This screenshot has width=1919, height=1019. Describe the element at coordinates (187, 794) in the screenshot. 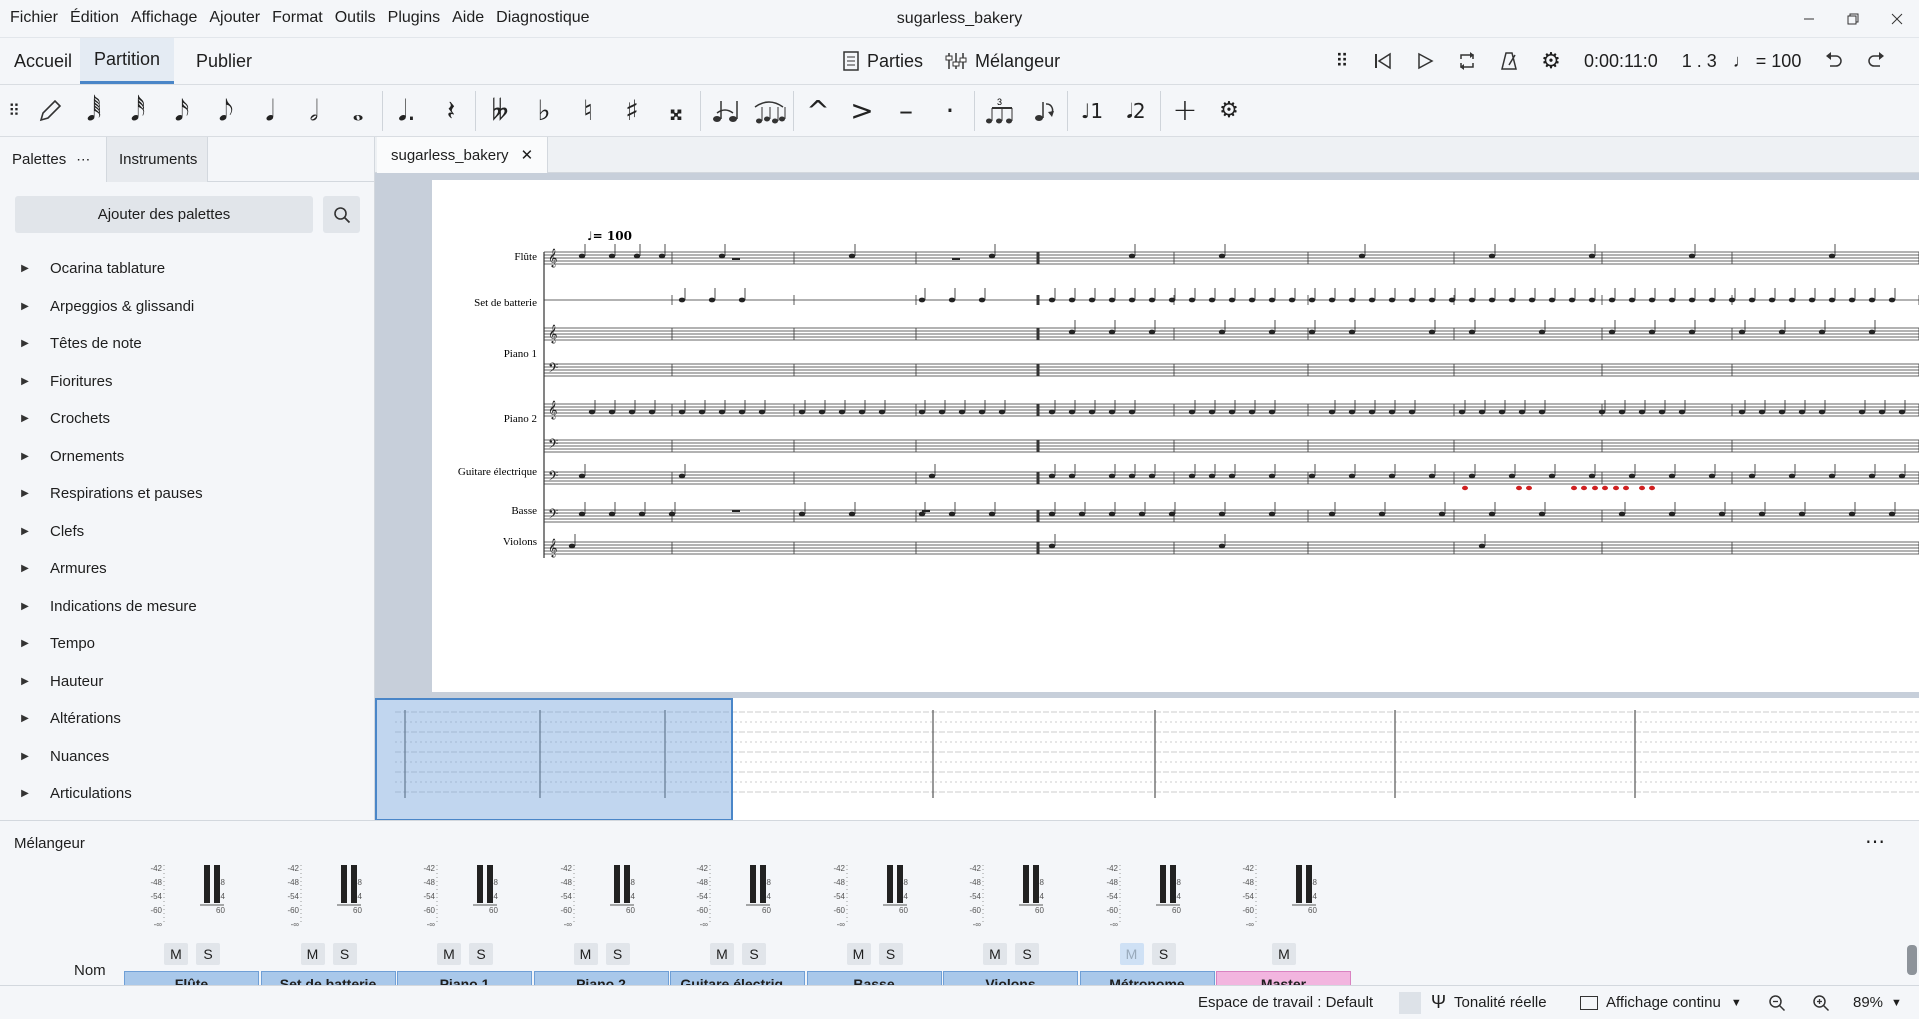

I see `palette-item: ▶ Articulations` at that location.